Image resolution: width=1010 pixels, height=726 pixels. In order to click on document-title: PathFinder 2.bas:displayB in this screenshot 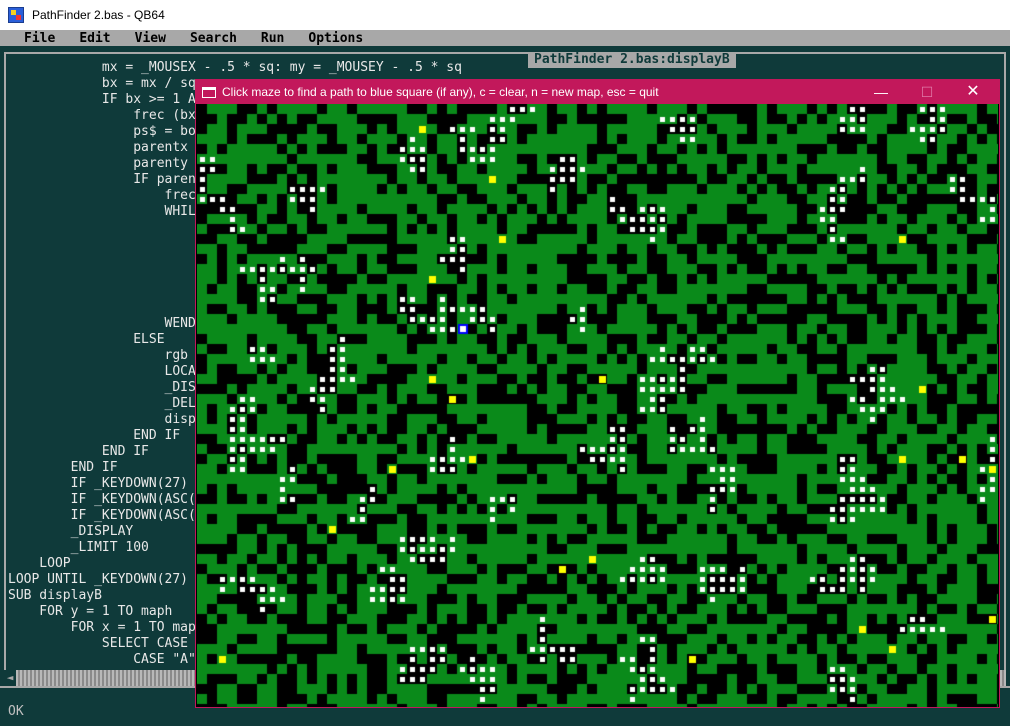, I will do `click(632, 60)`.